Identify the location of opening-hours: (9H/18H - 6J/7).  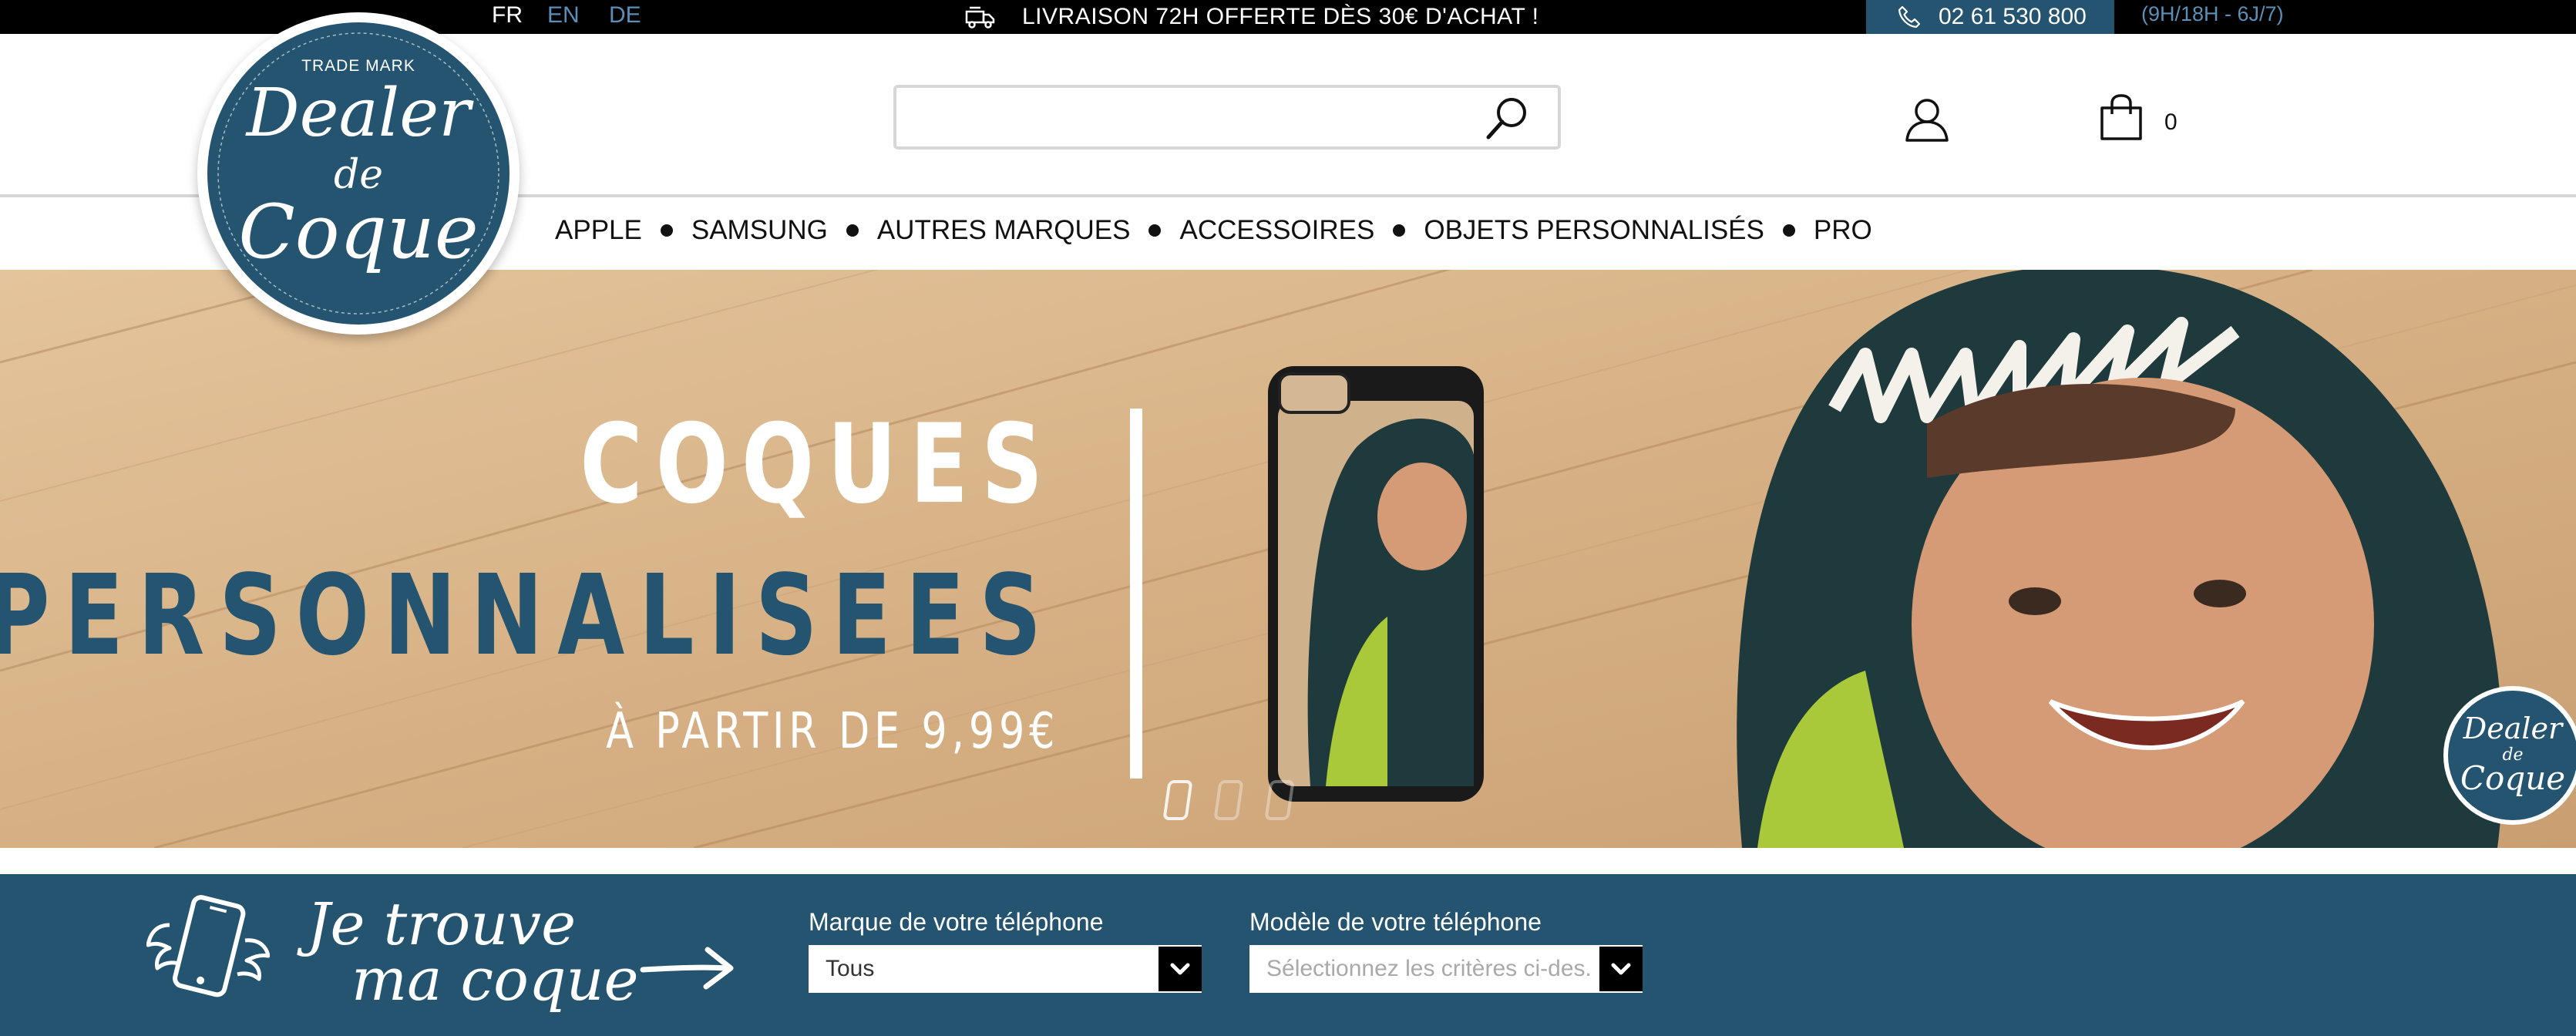
(2212, 14).